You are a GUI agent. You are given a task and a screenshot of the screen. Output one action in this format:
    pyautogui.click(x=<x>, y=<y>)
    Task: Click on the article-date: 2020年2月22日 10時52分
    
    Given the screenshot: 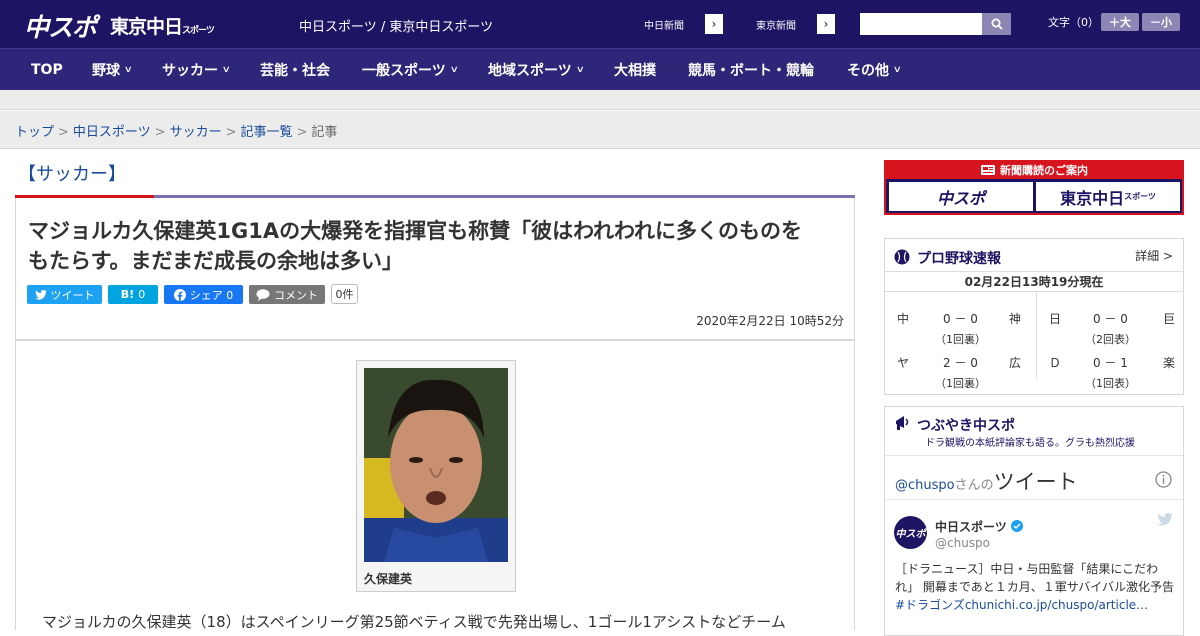 What is the action you would take?
    pyautogui.click(x=770, y=321)
    